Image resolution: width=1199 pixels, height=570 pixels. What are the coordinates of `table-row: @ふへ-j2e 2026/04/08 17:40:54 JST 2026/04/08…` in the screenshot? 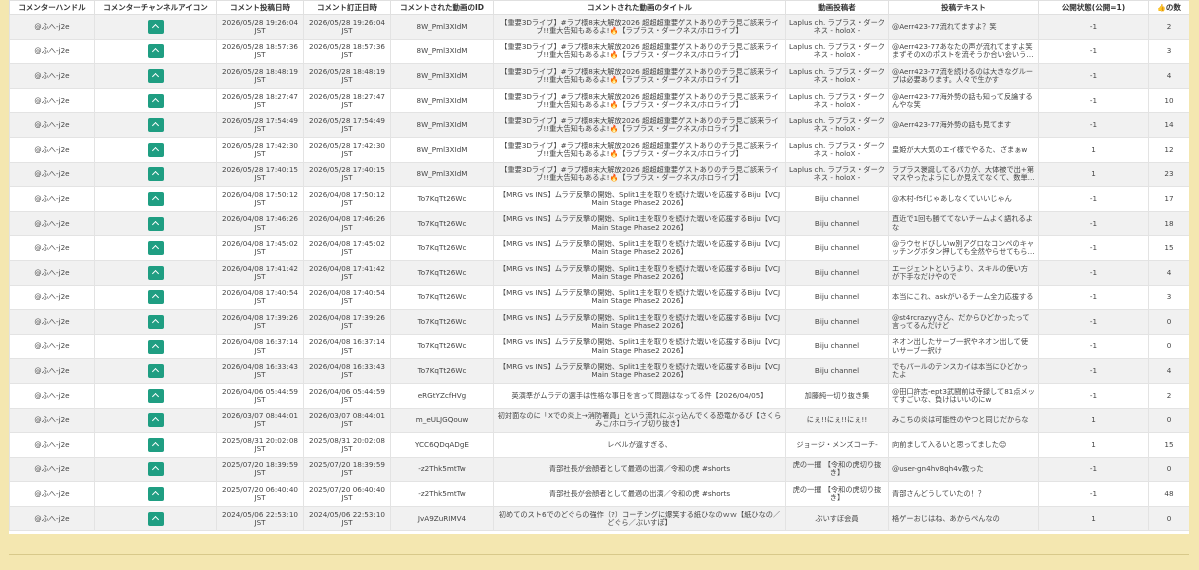 It's located at (599, 297).